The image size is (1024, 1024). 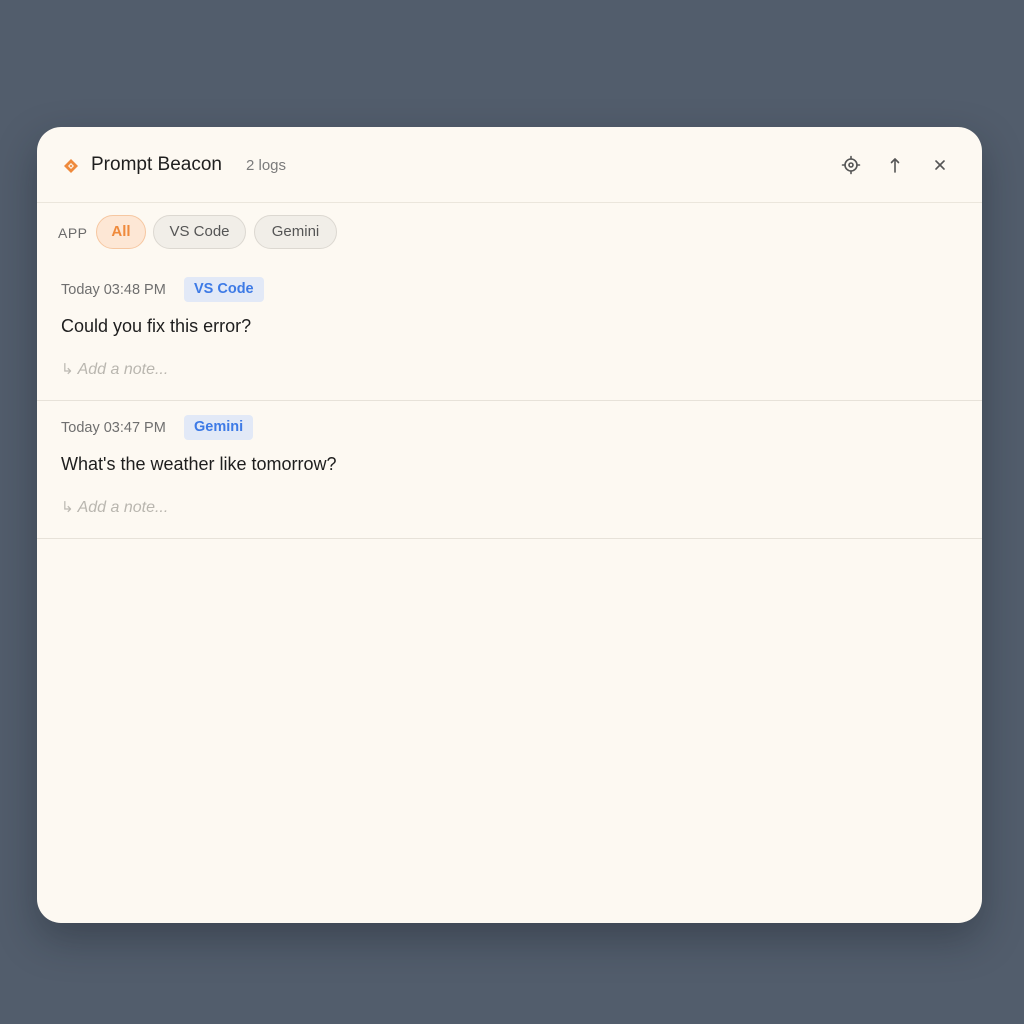 I want to click on filter-chip-gemini: Gemini, so click(x=295, y=232).